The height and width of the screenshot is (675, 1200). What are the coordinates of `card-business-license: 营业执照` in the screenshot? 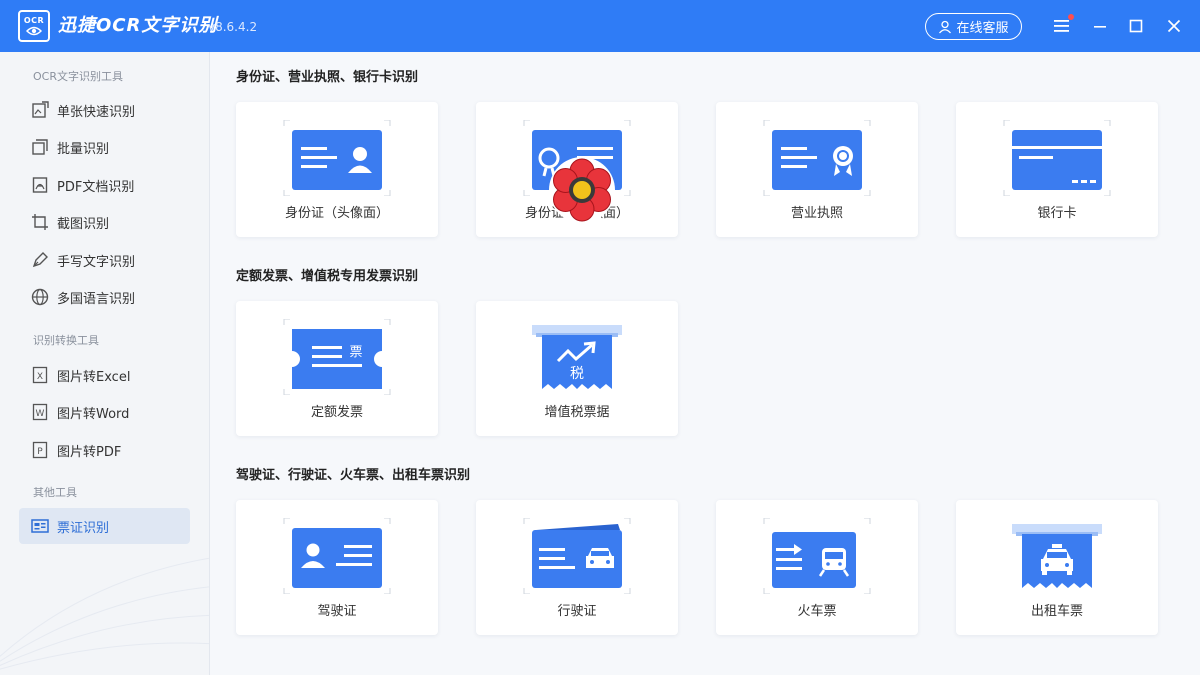 It's located at (817, 169).